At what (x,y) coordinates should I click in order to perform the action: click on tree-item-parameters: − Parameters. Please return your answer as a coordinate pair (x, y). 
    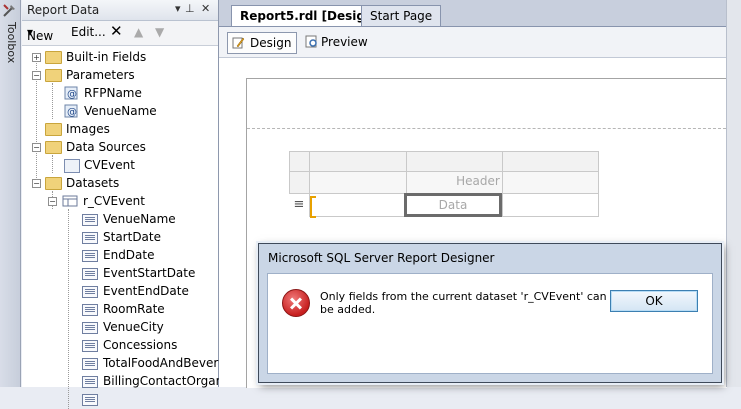
    Looking at the image, I should click on (117, 75).